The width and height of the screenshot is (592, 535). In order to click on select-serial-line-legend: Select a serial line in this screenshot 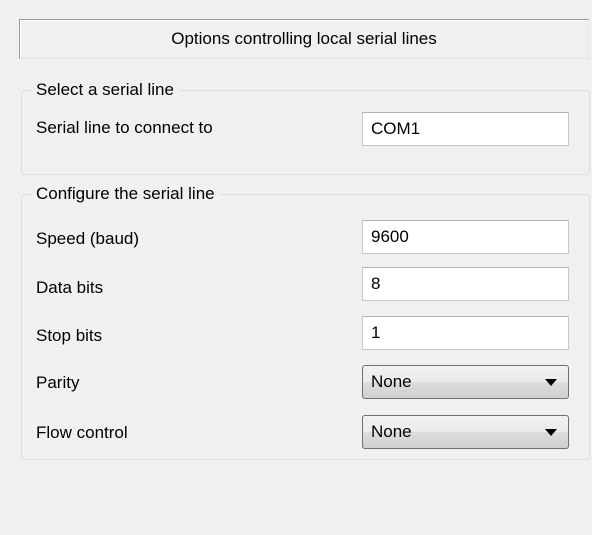, I will do `click(105, 90)`.